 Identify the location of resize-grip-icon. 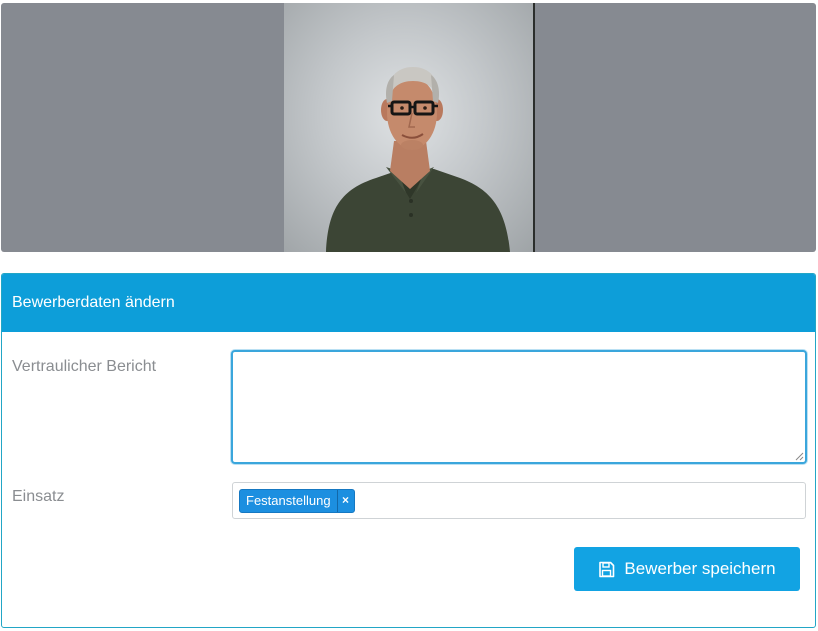
(799, 456).